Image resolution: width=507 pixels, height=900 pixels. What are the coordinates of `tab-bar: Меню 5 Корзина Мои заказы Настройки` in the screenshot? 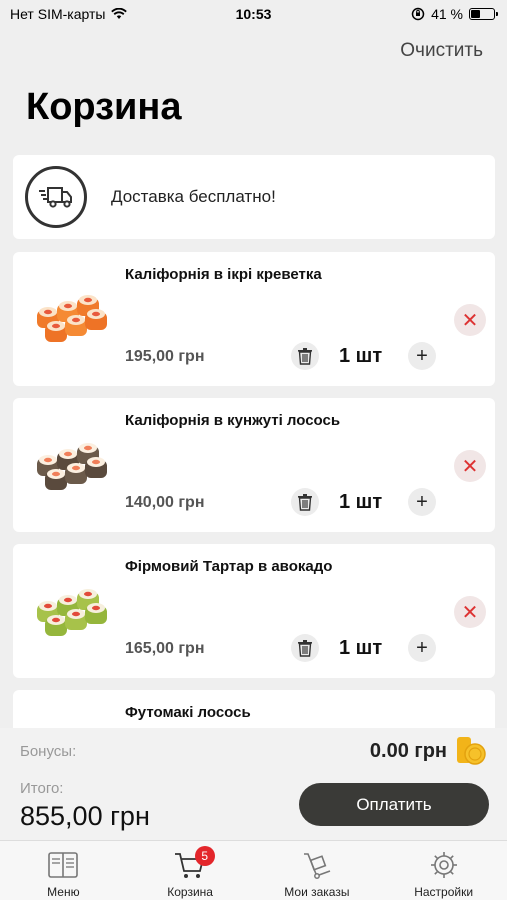 It's located at (253, 870).